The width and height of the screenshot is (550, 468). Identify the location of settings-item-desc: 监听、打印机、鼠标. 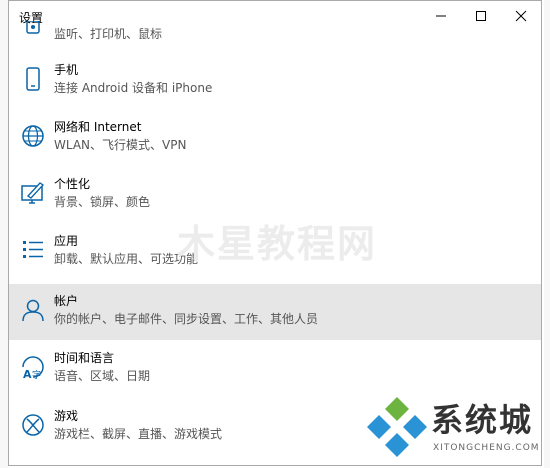
(108, 34).